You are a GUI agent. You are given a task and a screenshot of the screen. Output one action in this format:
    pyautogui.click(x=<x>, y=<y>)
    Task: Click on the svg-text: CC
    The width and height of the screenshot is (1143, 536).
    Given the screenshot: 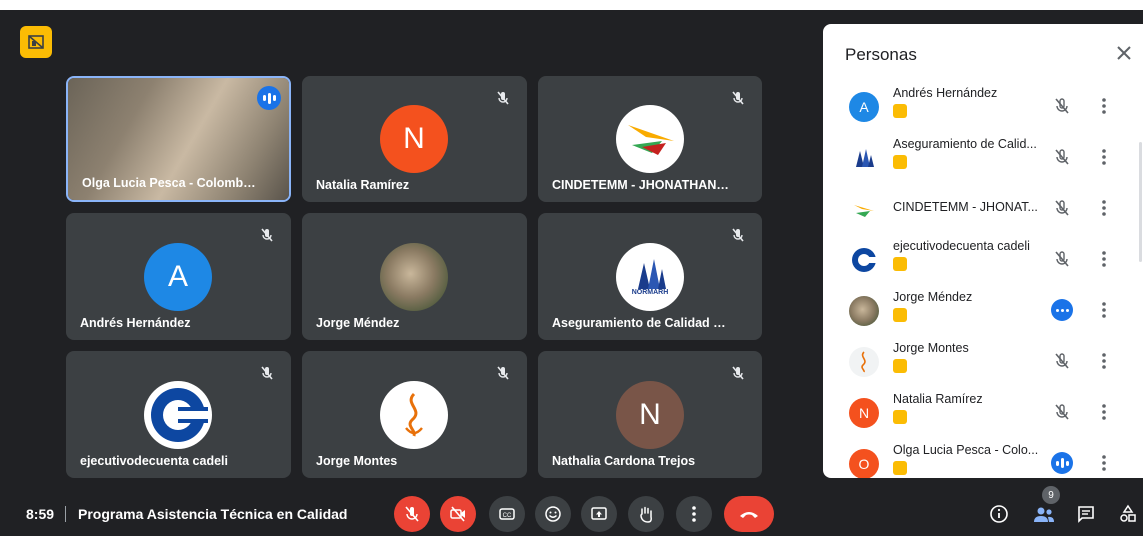 What is the action you would take?
    pyautogui.click(x=507, y=516)
    